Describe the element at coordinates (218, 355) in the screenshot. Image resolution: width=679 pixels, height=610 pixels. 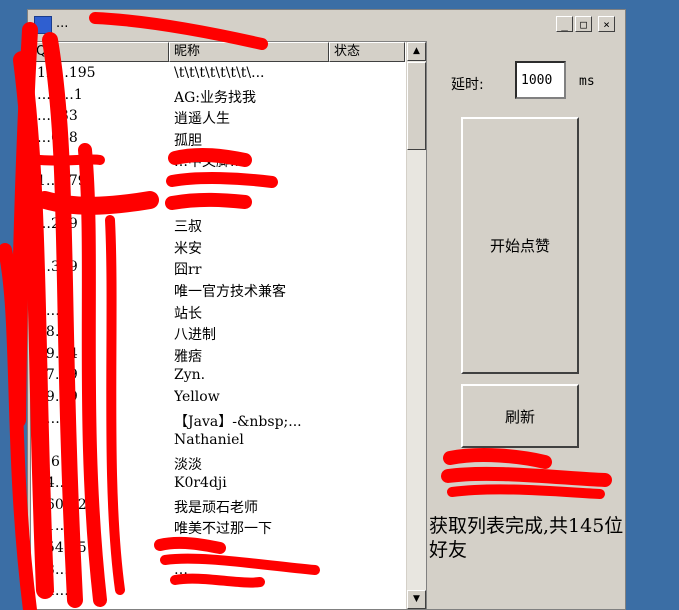
I see `list-item: 19…4 雅痞` at that location.